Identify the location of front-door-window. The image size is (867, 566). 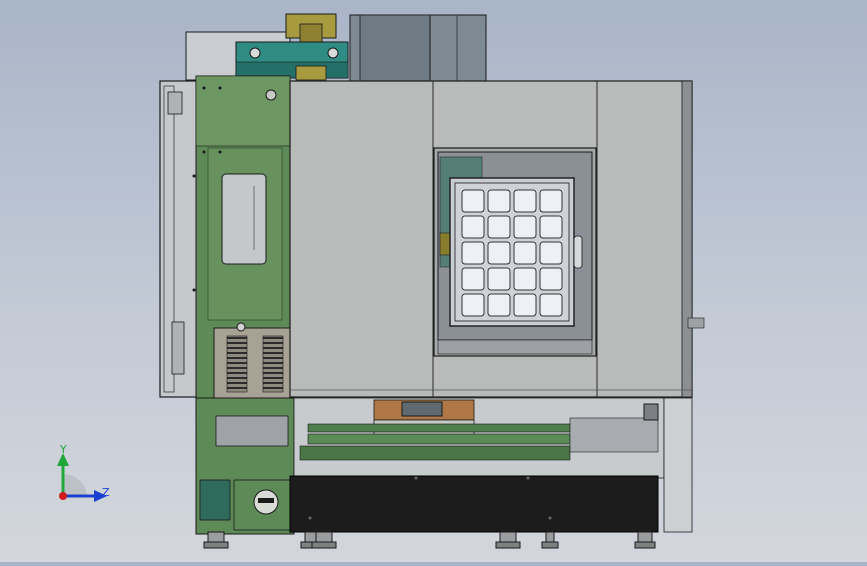
(515, 252).